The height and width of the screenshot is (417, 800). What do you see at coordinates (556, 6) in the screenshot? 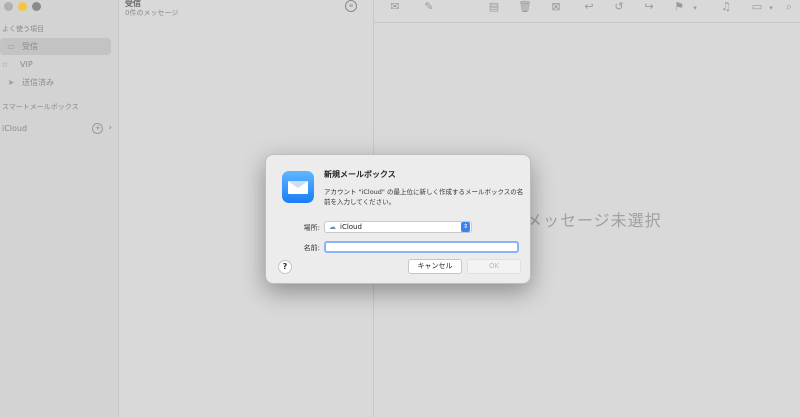
I see `junk-icon: ⊠` at bounding box center [556, 6].